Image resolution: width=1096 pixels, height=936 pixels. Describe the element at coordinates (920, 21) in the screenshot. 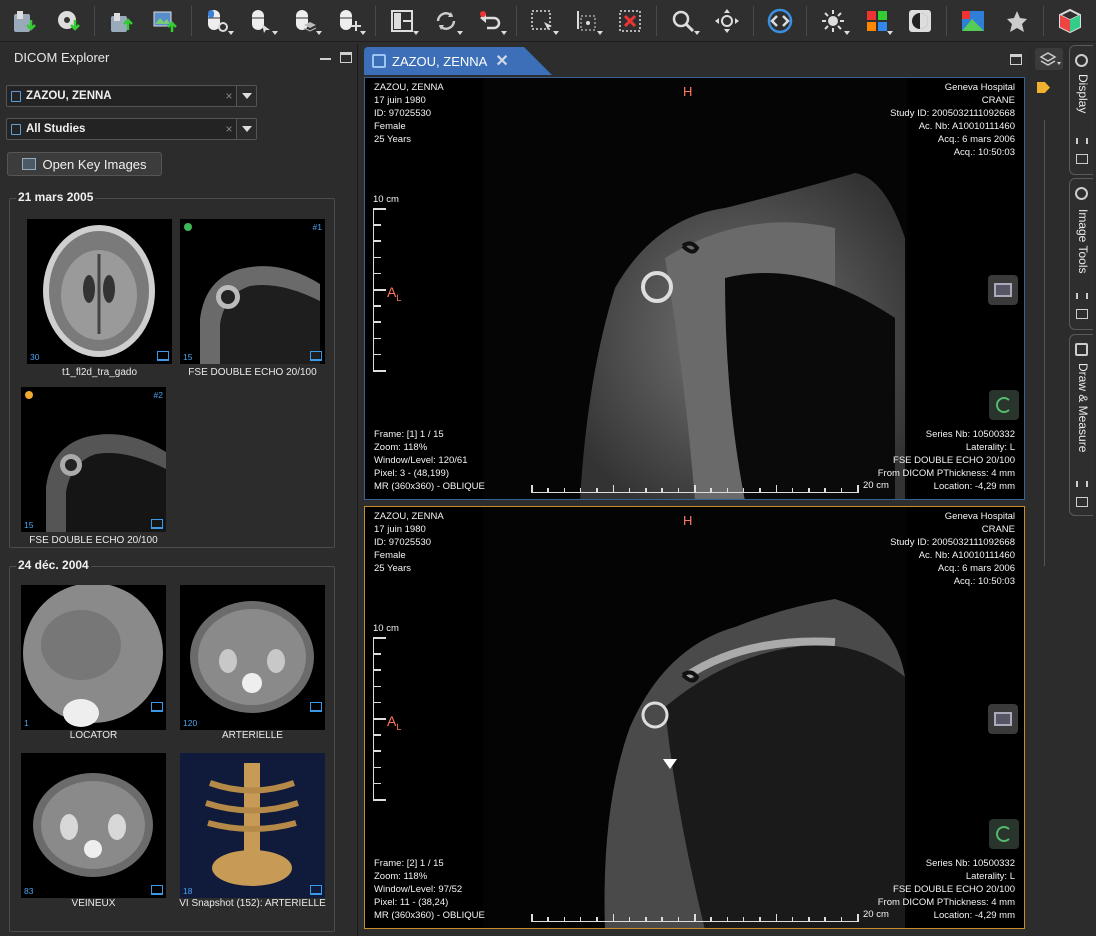

I see `invert-button` at that location.